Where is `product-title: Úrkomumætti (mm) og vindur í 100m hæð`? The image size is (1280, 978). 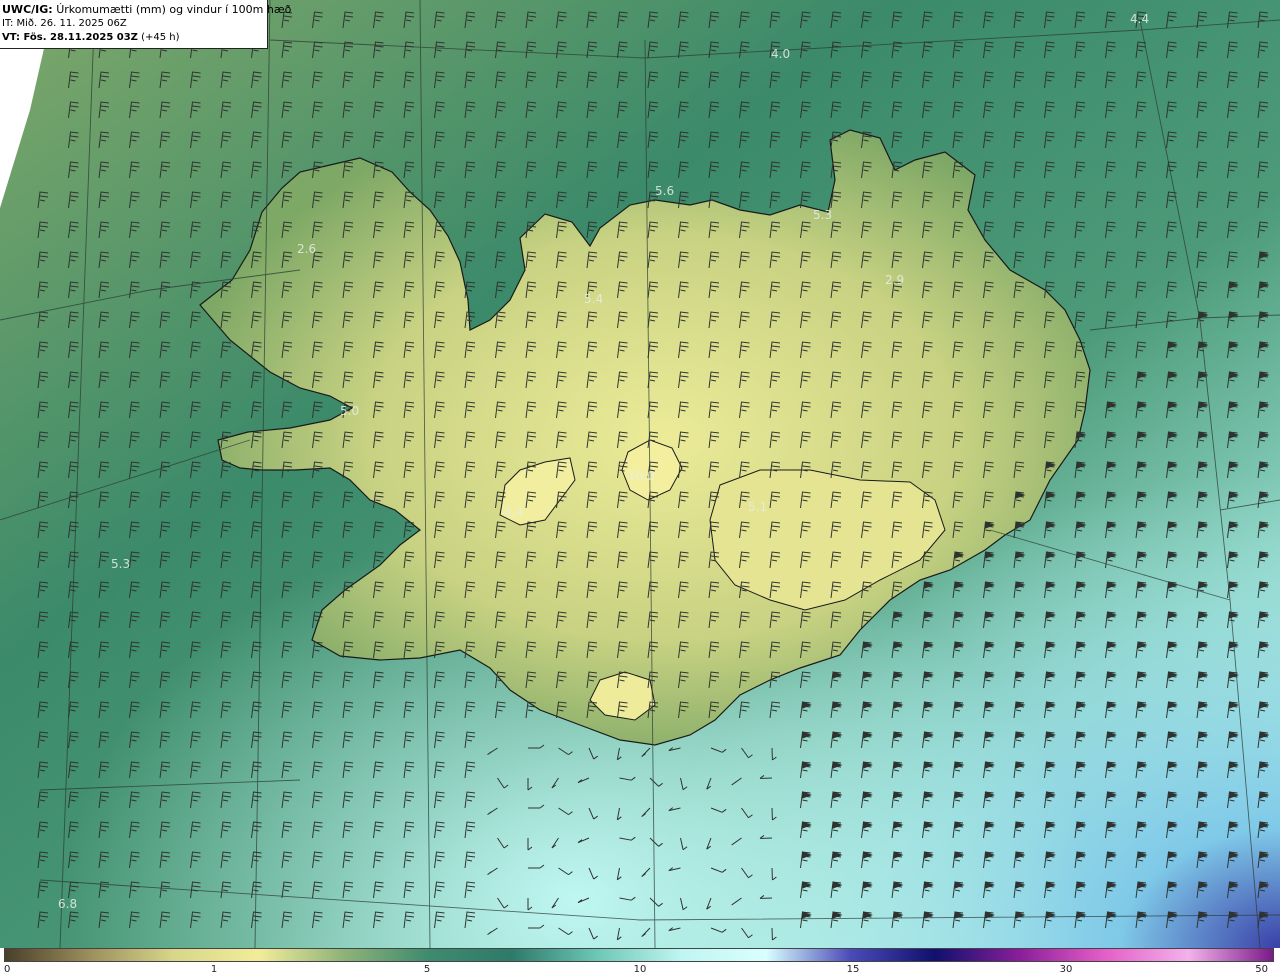
product-title: Úrkomumætti (mm) og vindur í 100m hæð is located at coordinates (174, 9).